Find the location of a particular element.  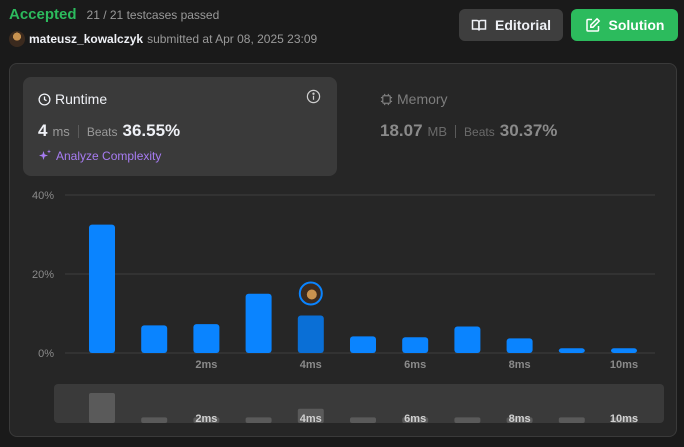

user-marker is located at coordinates (310, 293).